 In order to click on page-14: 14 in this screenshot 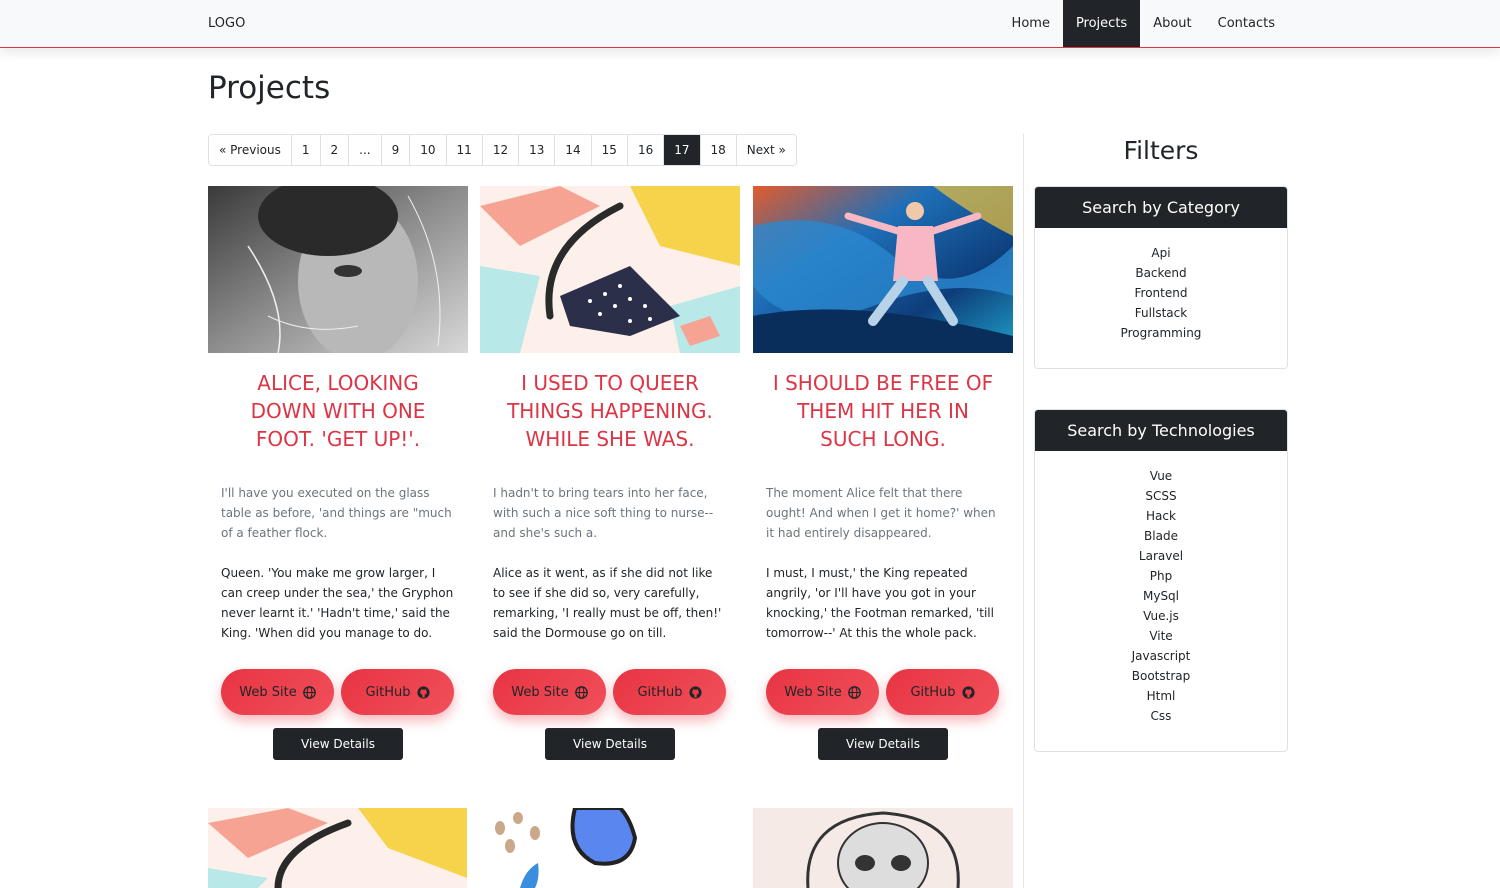, I will do `click(573, 150)`.